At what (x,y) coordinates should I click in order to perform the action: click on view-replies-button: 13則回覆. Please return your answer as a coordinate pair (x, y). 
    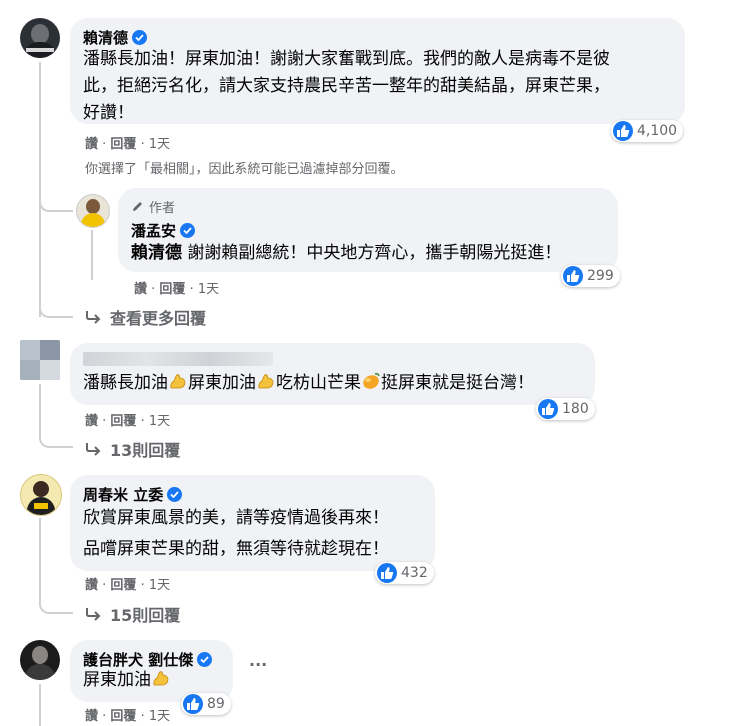
    Looking at the image, I should click on (132, 449).